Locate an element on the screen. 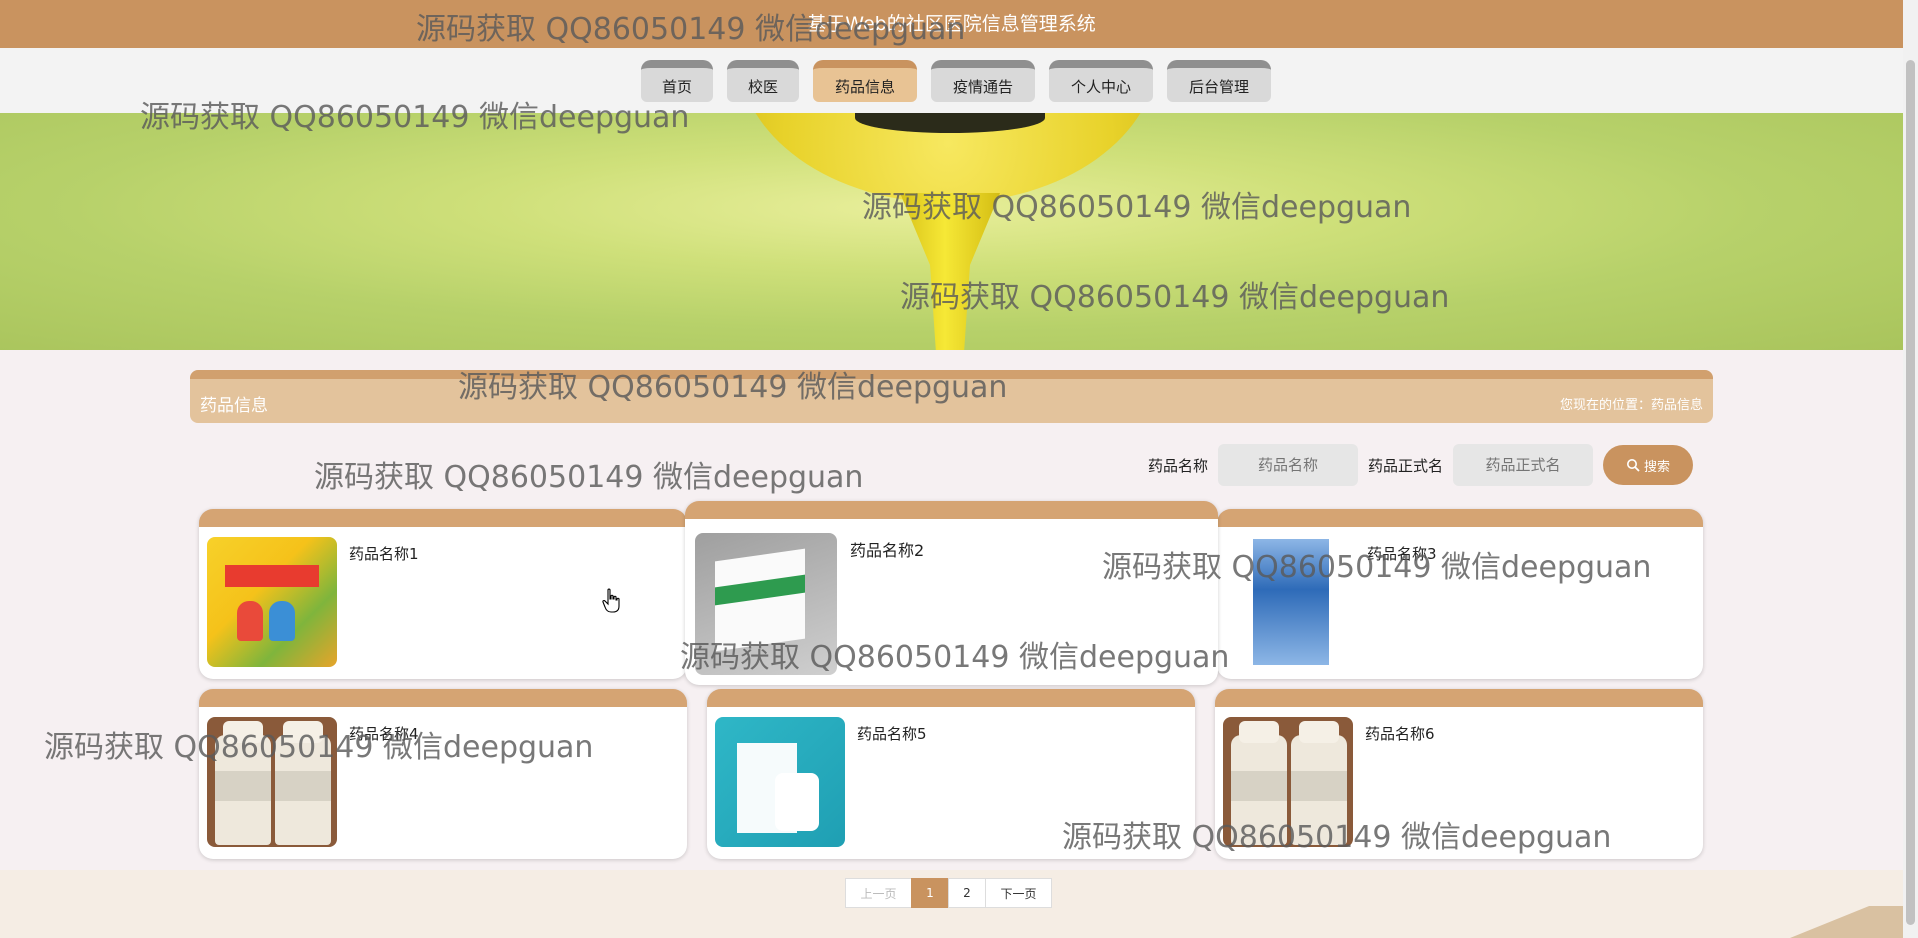 This screenshot has height=938, width=1918. nav-medicine: 药品信息 is located at coordinates (865, 81).